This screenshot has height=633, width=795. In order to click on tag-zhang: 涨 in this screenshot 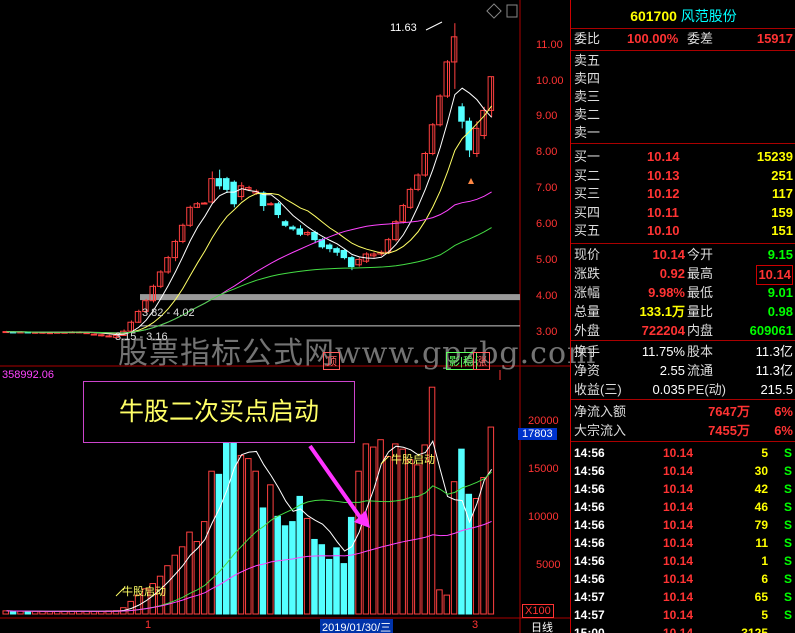, I will do `click(481, 361)`.